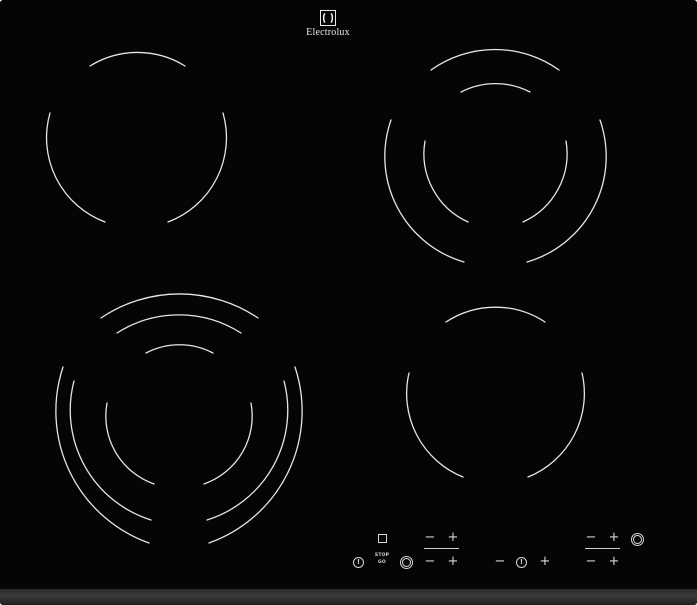 The height and width of the screenshot is (605, 697). I want to click on front-trim, so click(348, 597).